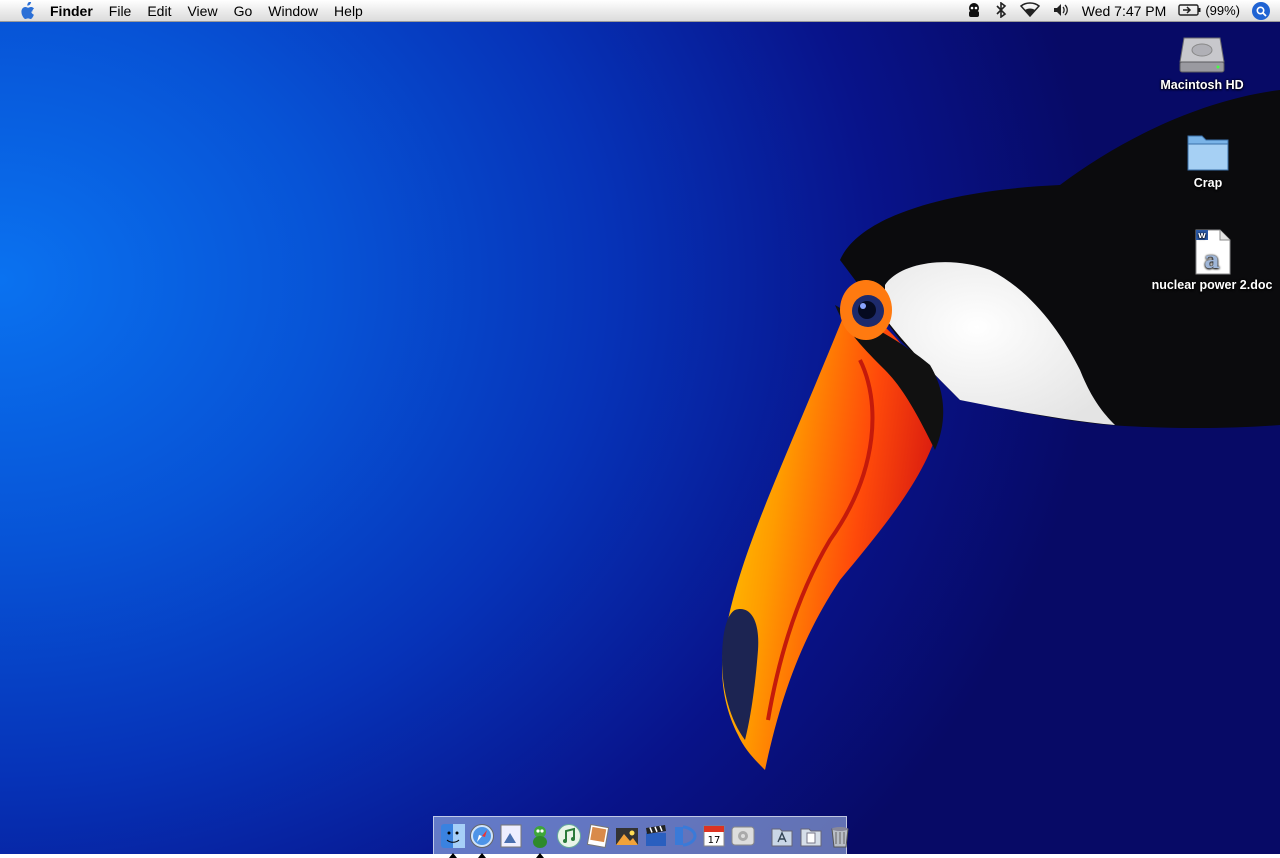  Describe the element at coordinates (1202, 55) in the screenshot. I see `hard-drive-icon` at that location.